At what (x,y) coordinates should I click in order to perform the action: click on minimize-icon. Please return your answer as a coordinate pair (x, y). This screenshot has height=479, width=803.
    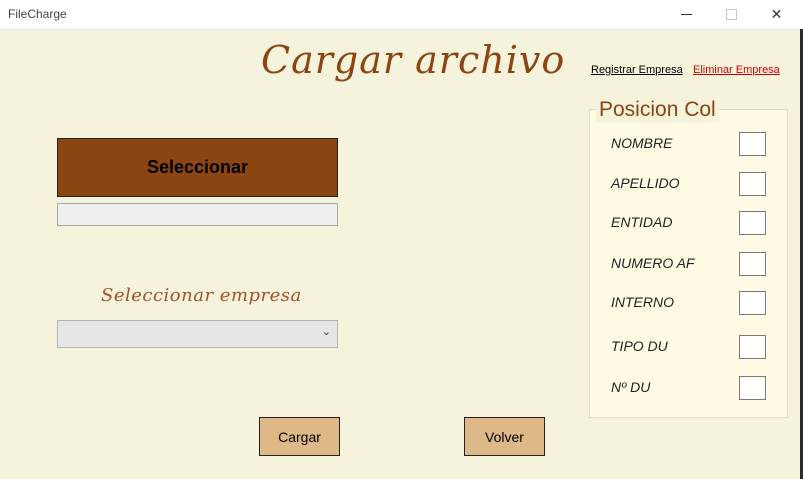
    Looking at the image, I should click on (686, 14).